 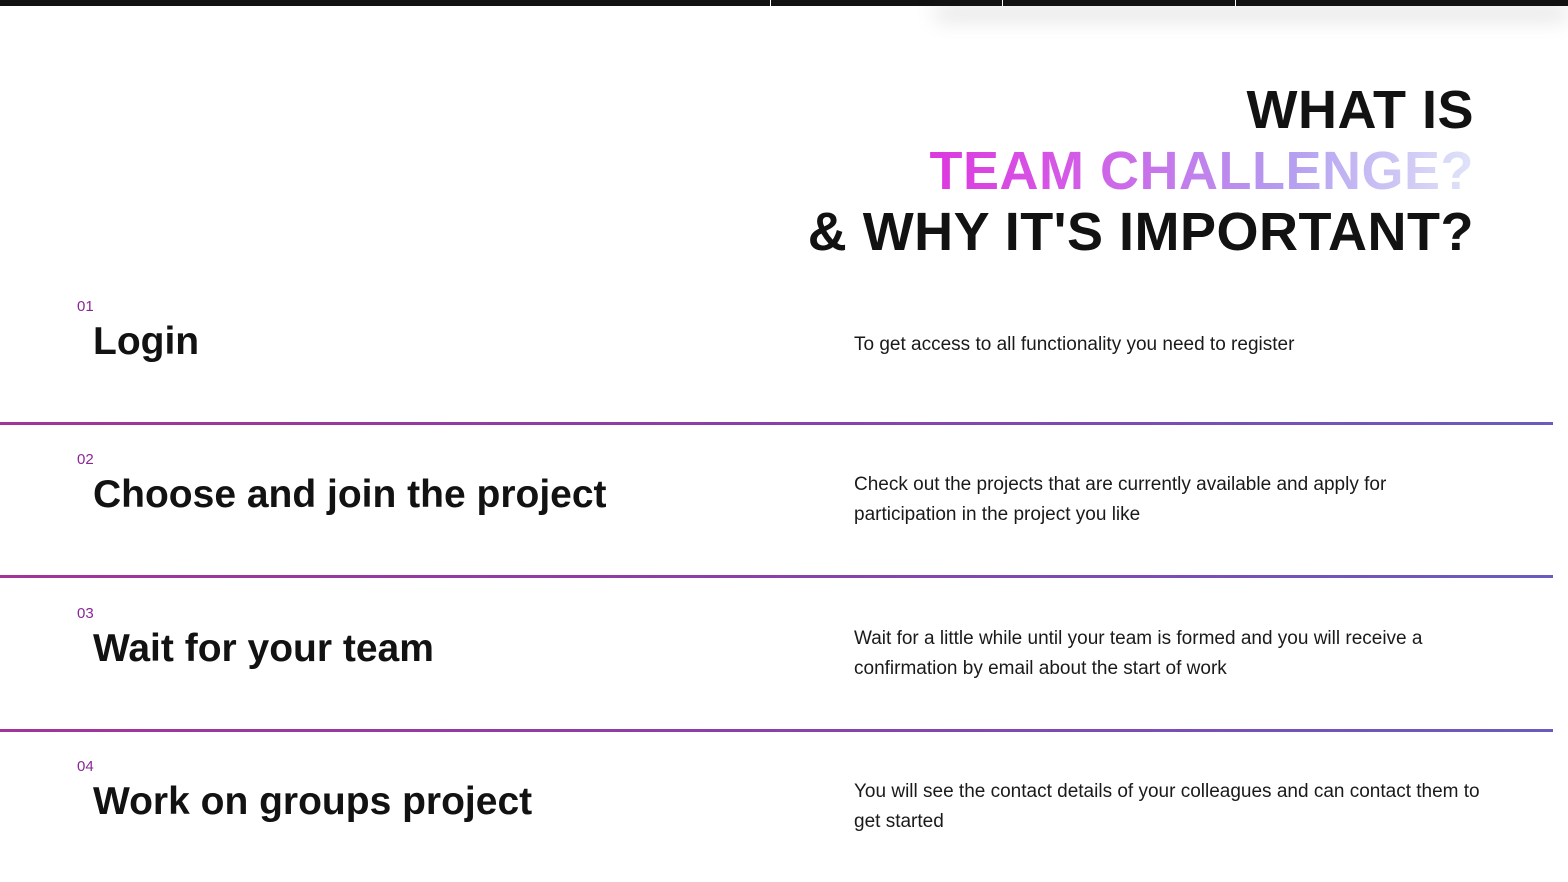 What do you see at coordinates (313, 801) in the screenshot?
I see `step-title: Work on groups project` at bounding box center [313, 801].